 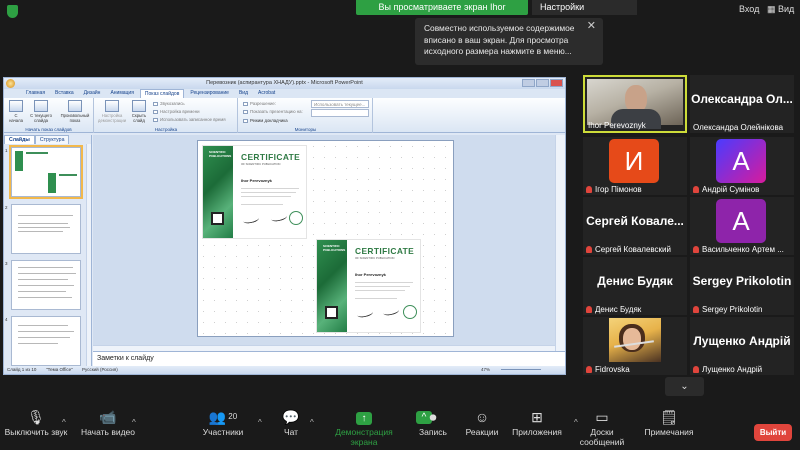 What do you see at coordinates (635, 226) in the screenshot?
I see `participant-tile-kovalevsky: Сергей Ковале... Сергей Ковалевский` at bounding box center [635, 226].